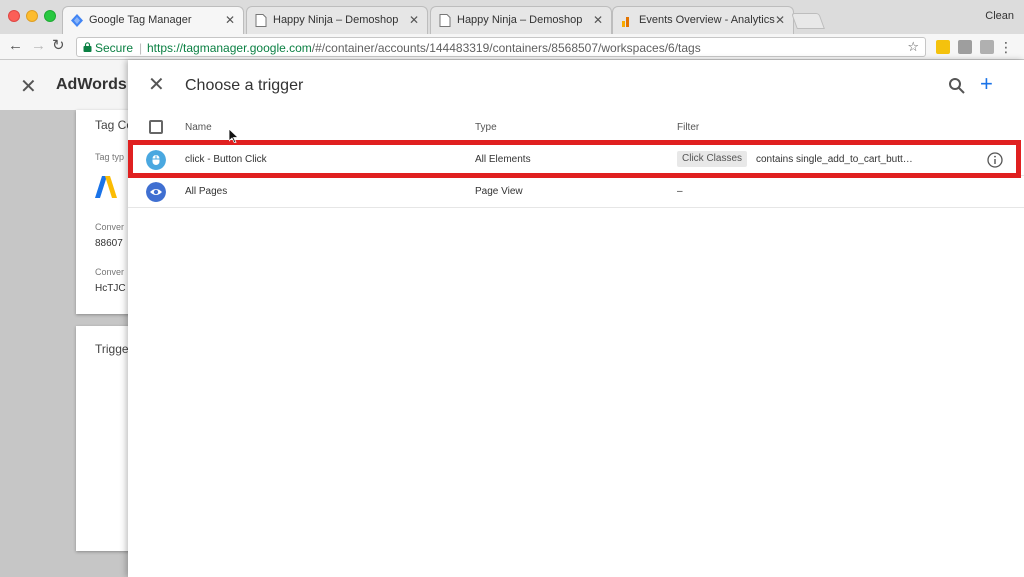 This screenshot has width=1024, height=577. Describe the element at coordinates (198, 127) in the screenshot. I see `column-header-name: Name` at that location.